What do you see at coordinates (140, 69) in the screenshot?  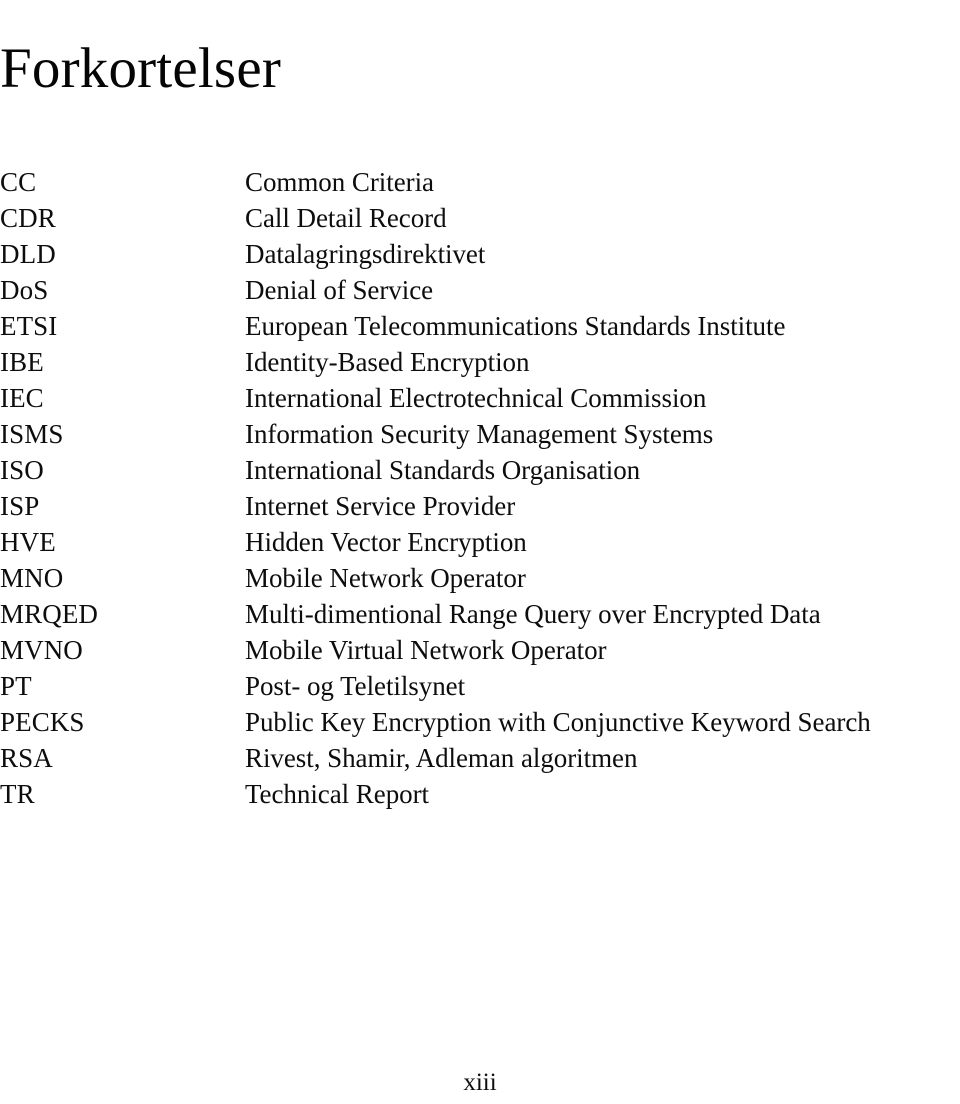 I see `page-title: Forkortelser` at bounding box center [140, 69].